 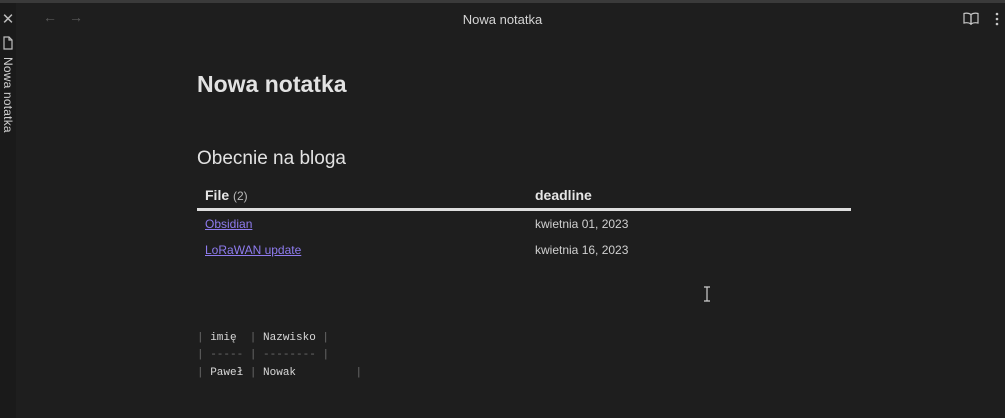 I want to click on text-cursor-icon, so click(x=707, y=294).